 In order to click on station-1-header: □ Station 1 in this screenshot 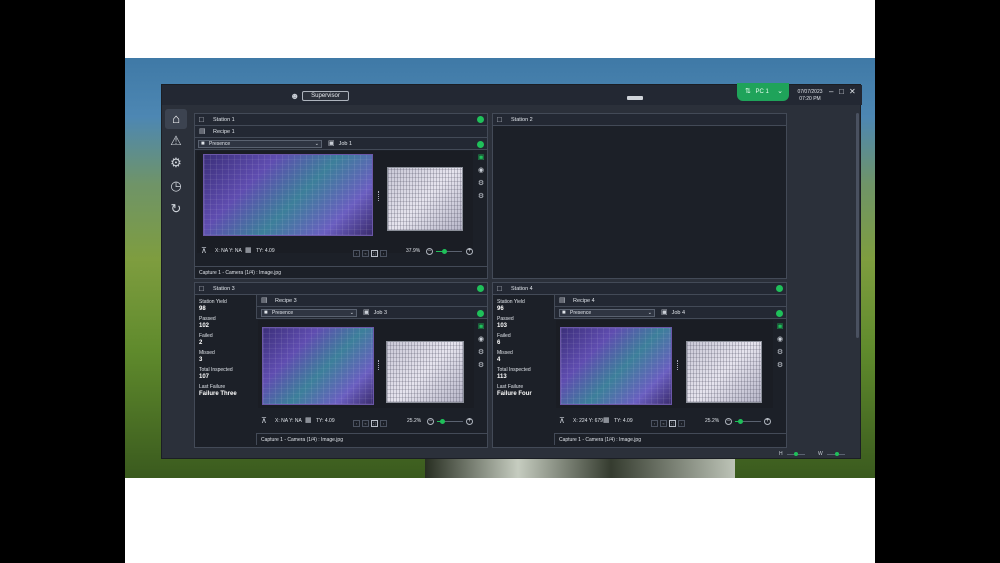, I will do `click(341, 120)`.